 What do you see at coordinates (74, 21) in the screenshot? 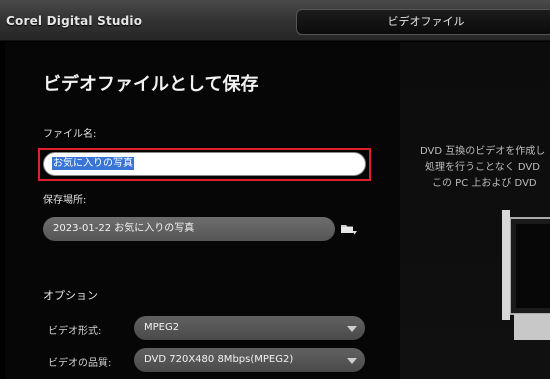
I see `app-title: Corel Digital Studio` at bounding box center [74, 21].